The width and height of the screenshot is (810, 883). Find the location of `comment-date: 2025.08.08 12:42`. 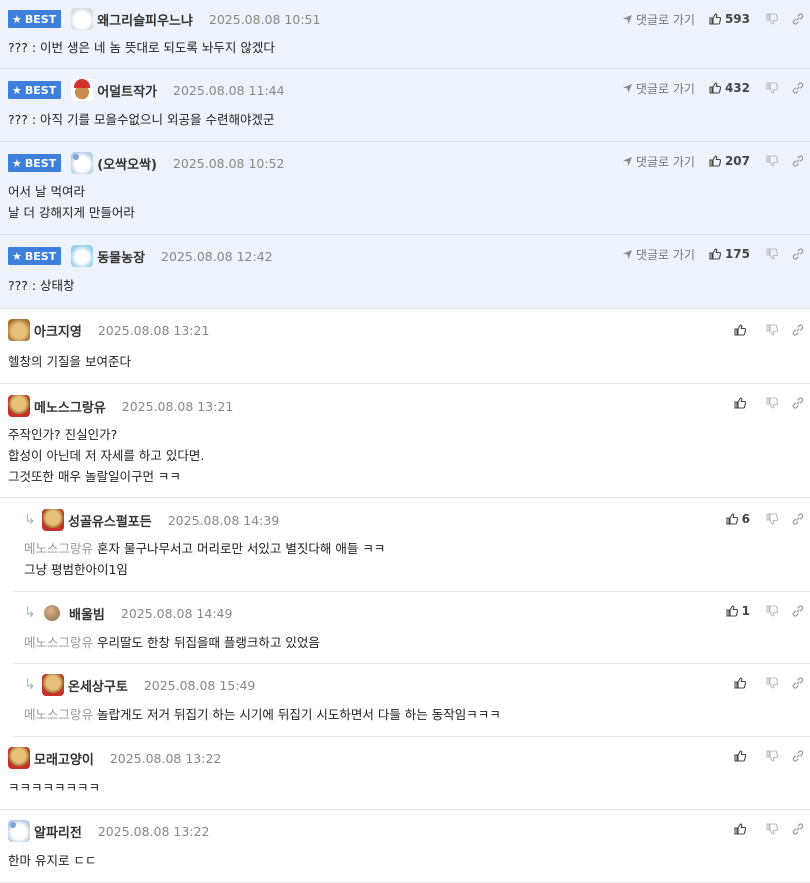

comment-date: 2025.08.08 12:42 is located at coordinates (217, 256).